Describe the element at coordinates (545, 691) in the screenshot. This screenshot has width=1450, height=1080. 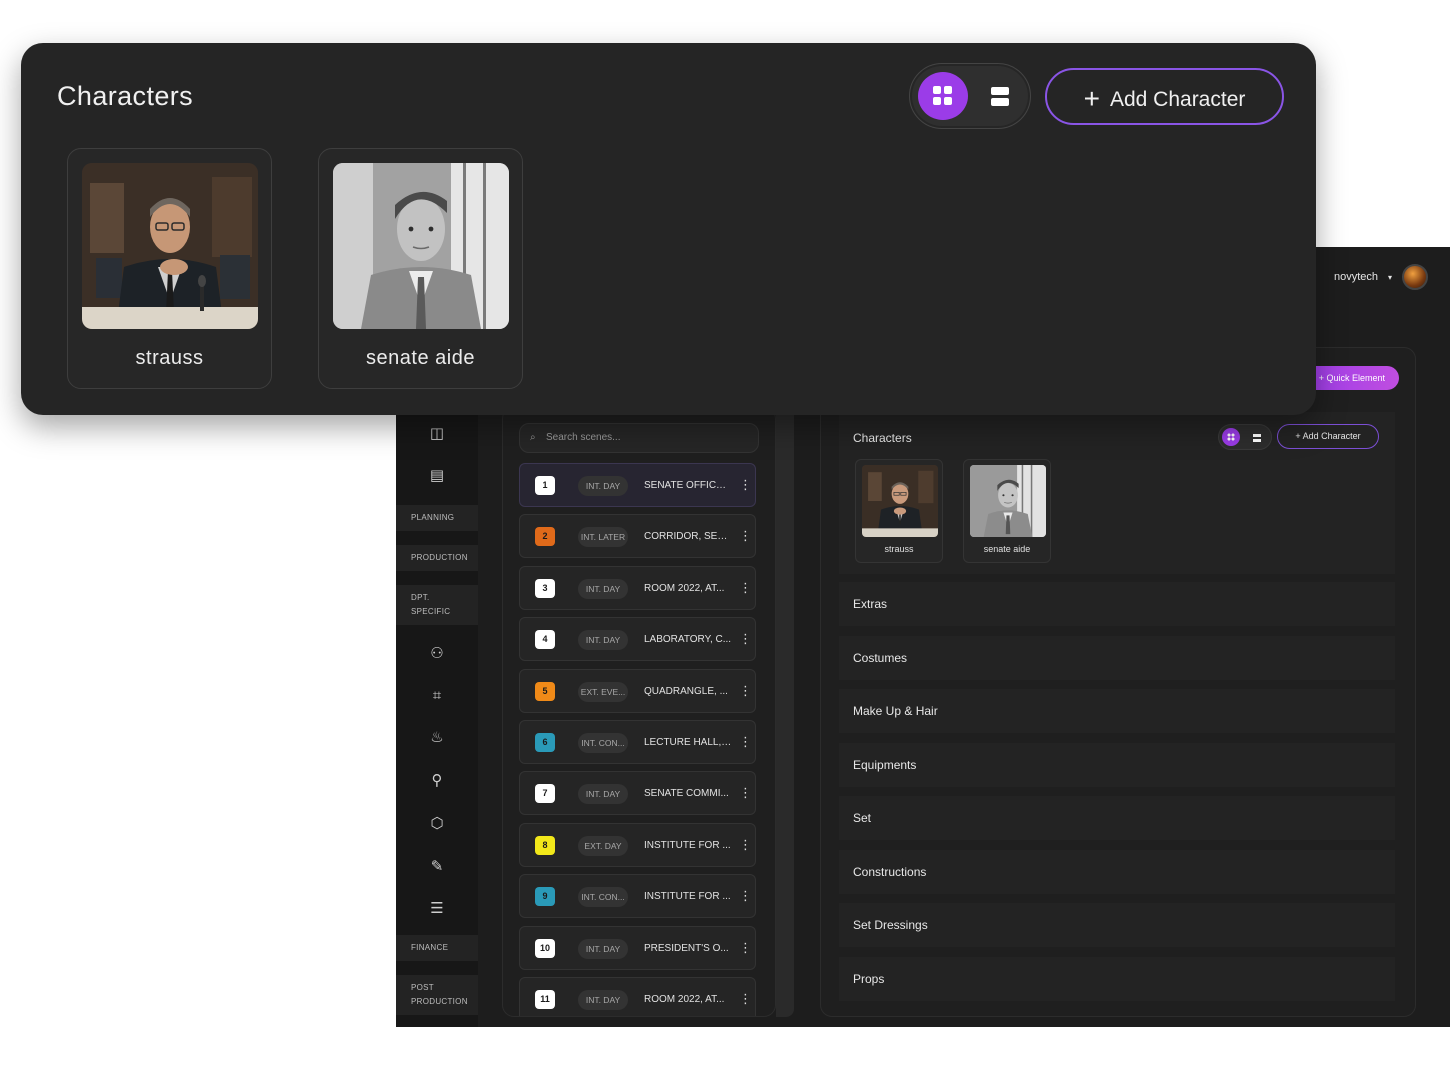
I see `scene-number: 5` at that location.